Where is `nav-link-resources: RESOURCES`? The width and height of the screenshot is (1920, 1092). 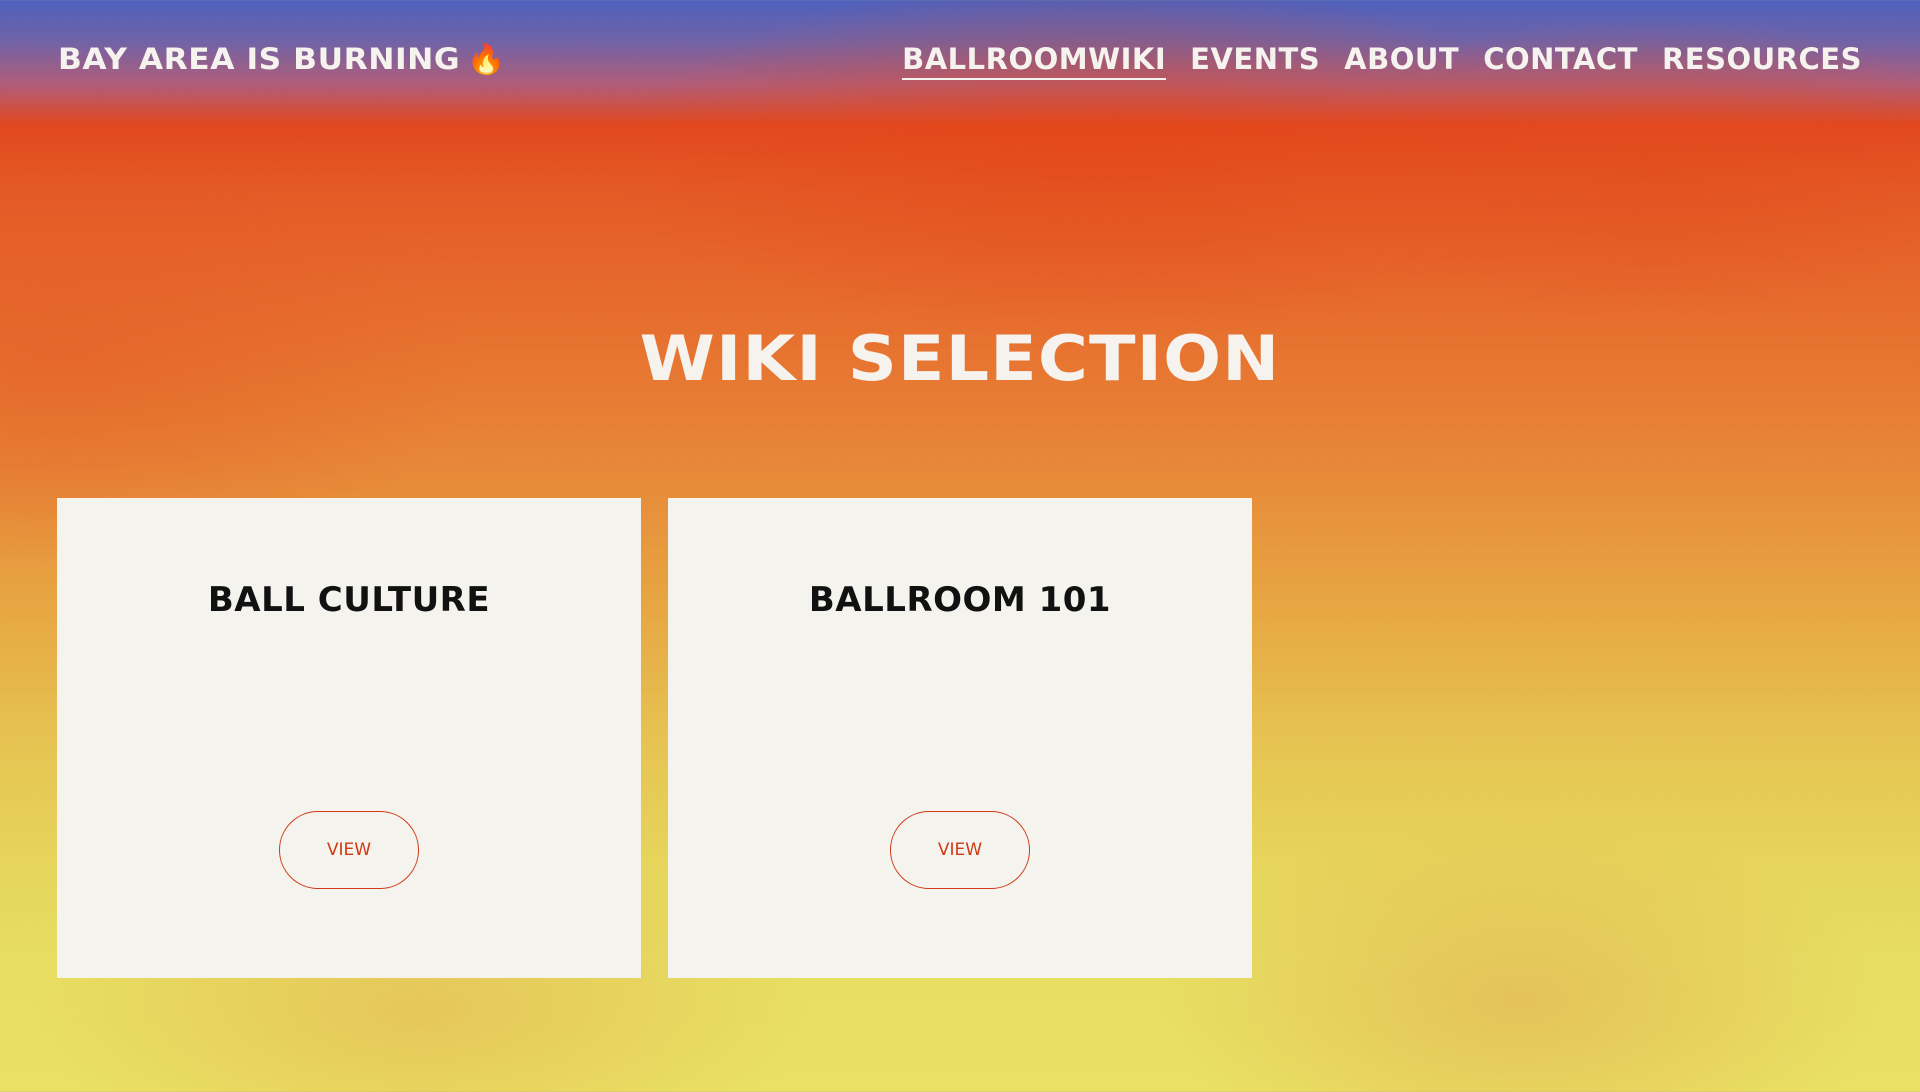 nav-link-resources: RESOURCES is located at coordinates (1762, 61).